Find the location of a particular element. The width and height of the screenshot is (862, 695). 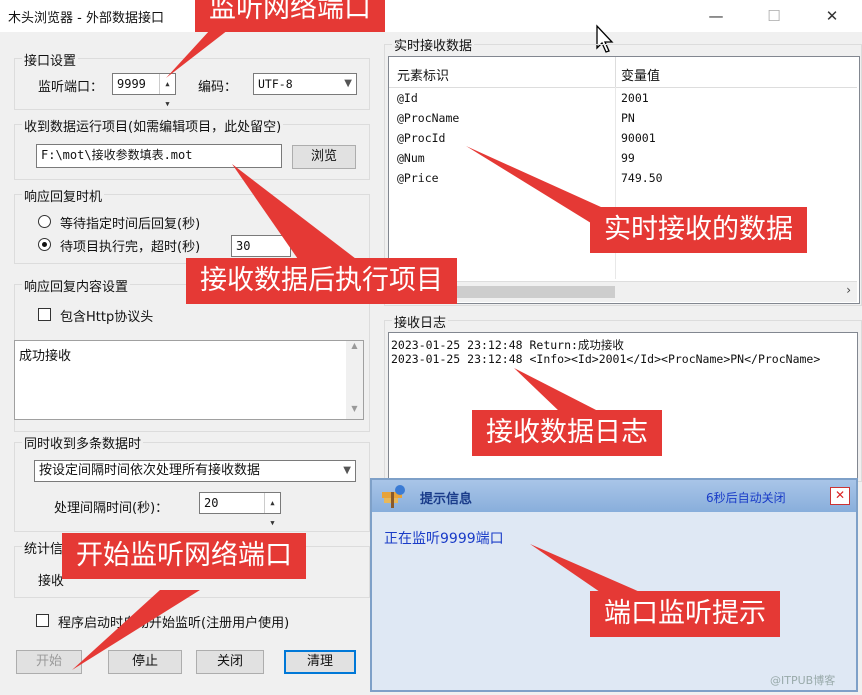

maximize-button: ☐ is located at coordinates (774, 16).